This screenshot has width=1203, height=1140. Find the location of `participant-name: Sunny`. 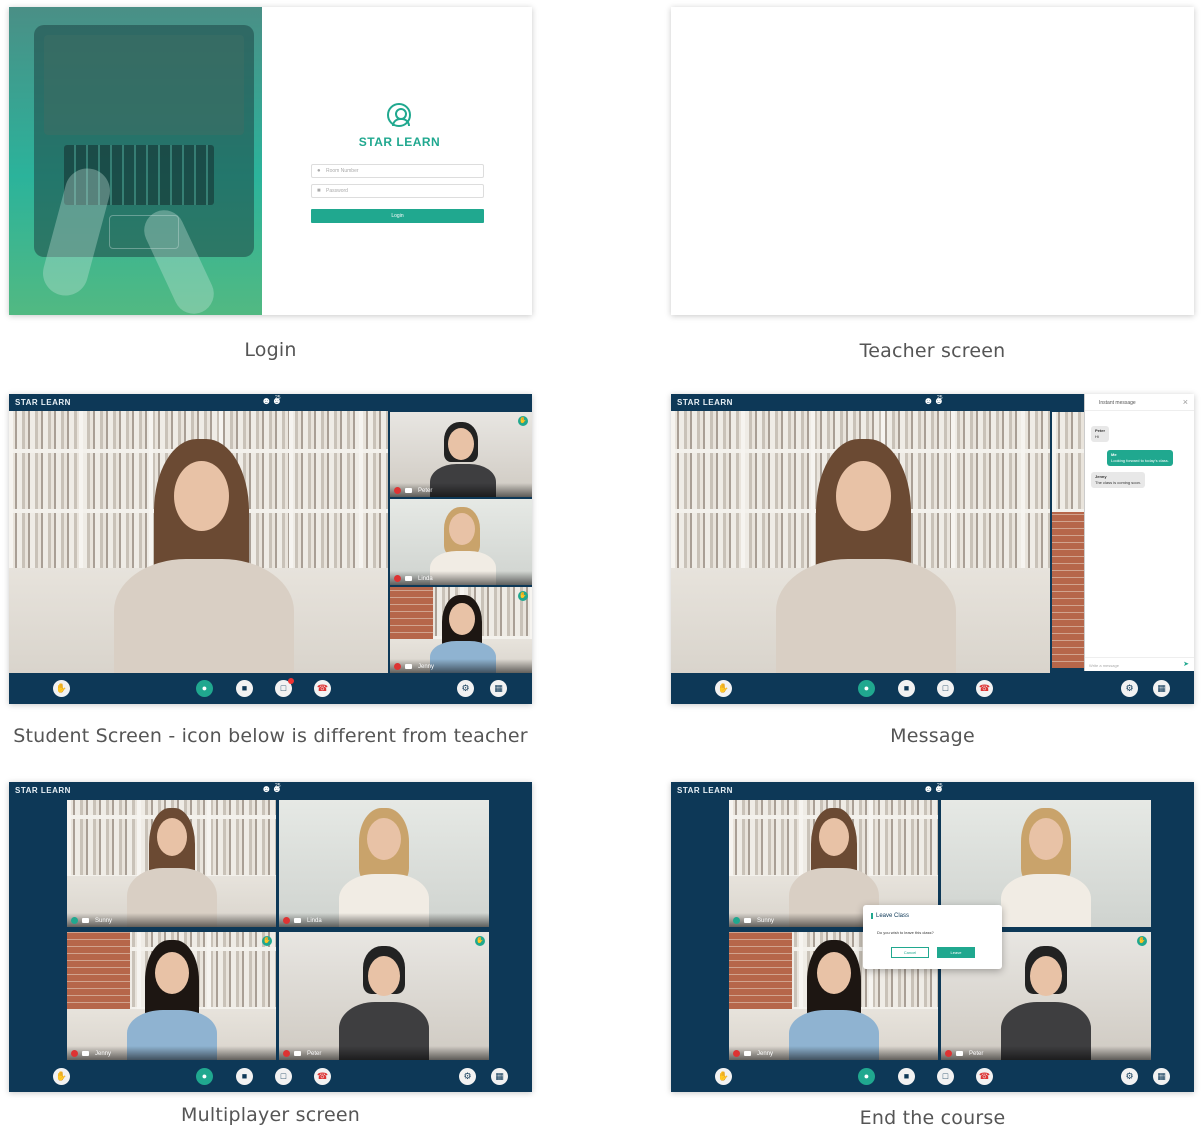

participant-name: Sunny is located at coordinates (766, 921).